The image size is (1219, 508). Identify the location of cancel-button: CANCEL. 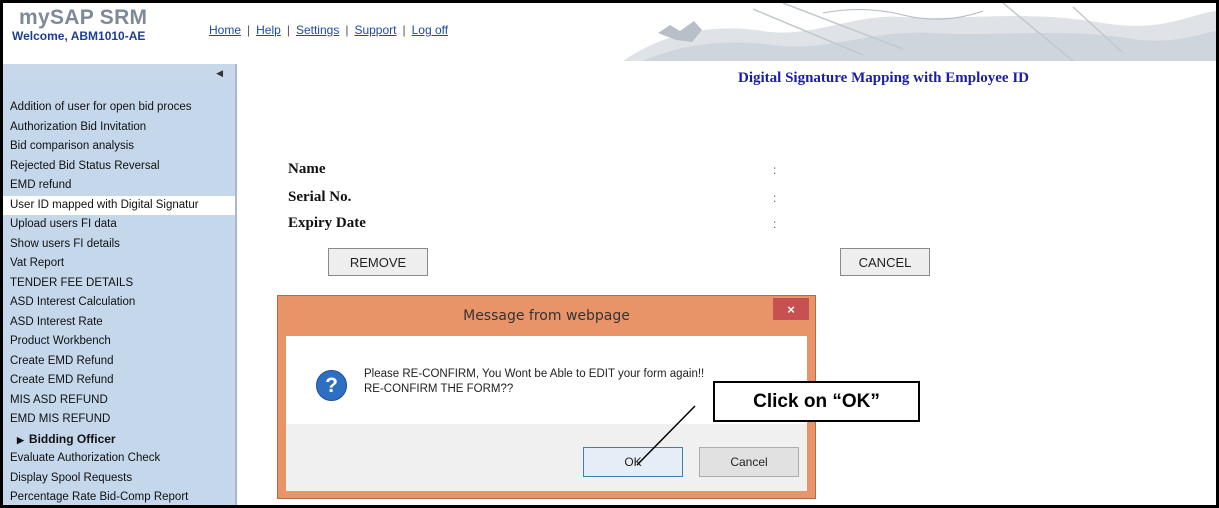
(885, 262).